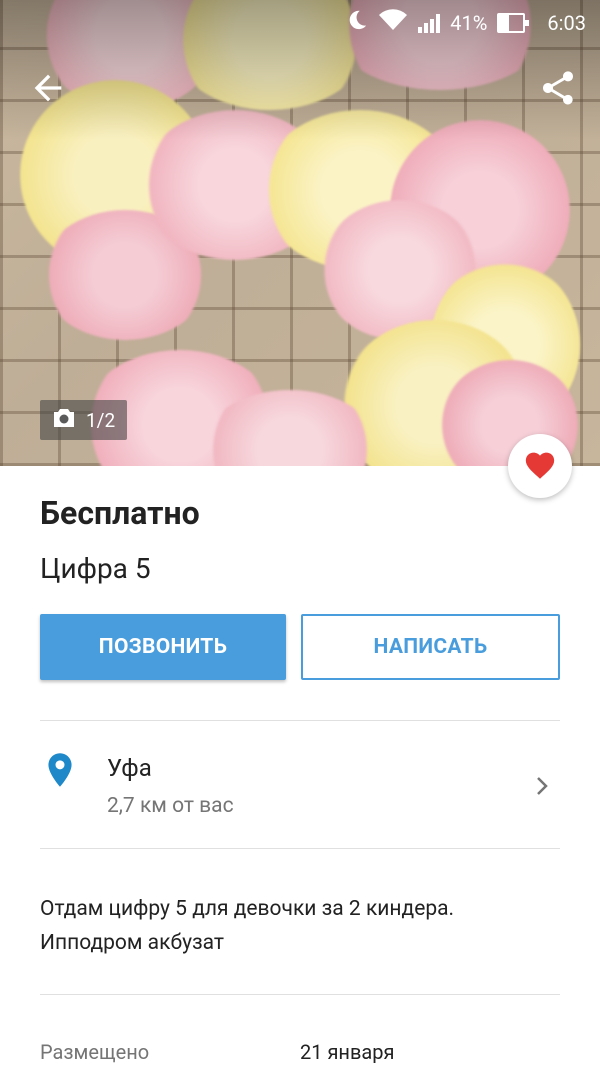 Image resolution: width=600 pixels, height=1065 pixels. I want to click on share-icon, so click(558, 91).